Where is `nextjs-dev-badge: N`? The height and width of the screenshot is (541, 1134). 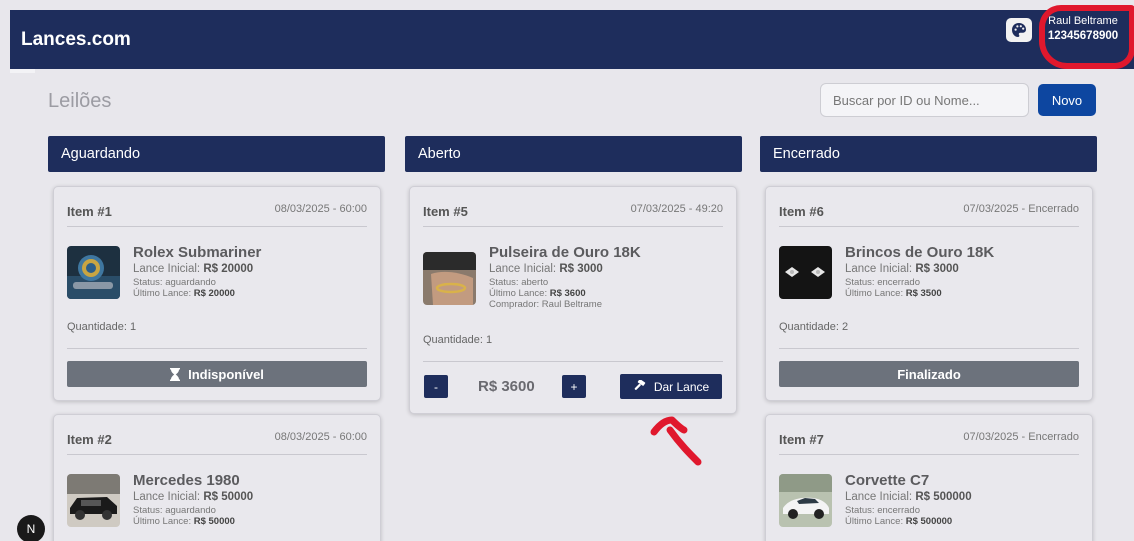
nextjs-dev-badge: N is located at coordinates (31, 528).